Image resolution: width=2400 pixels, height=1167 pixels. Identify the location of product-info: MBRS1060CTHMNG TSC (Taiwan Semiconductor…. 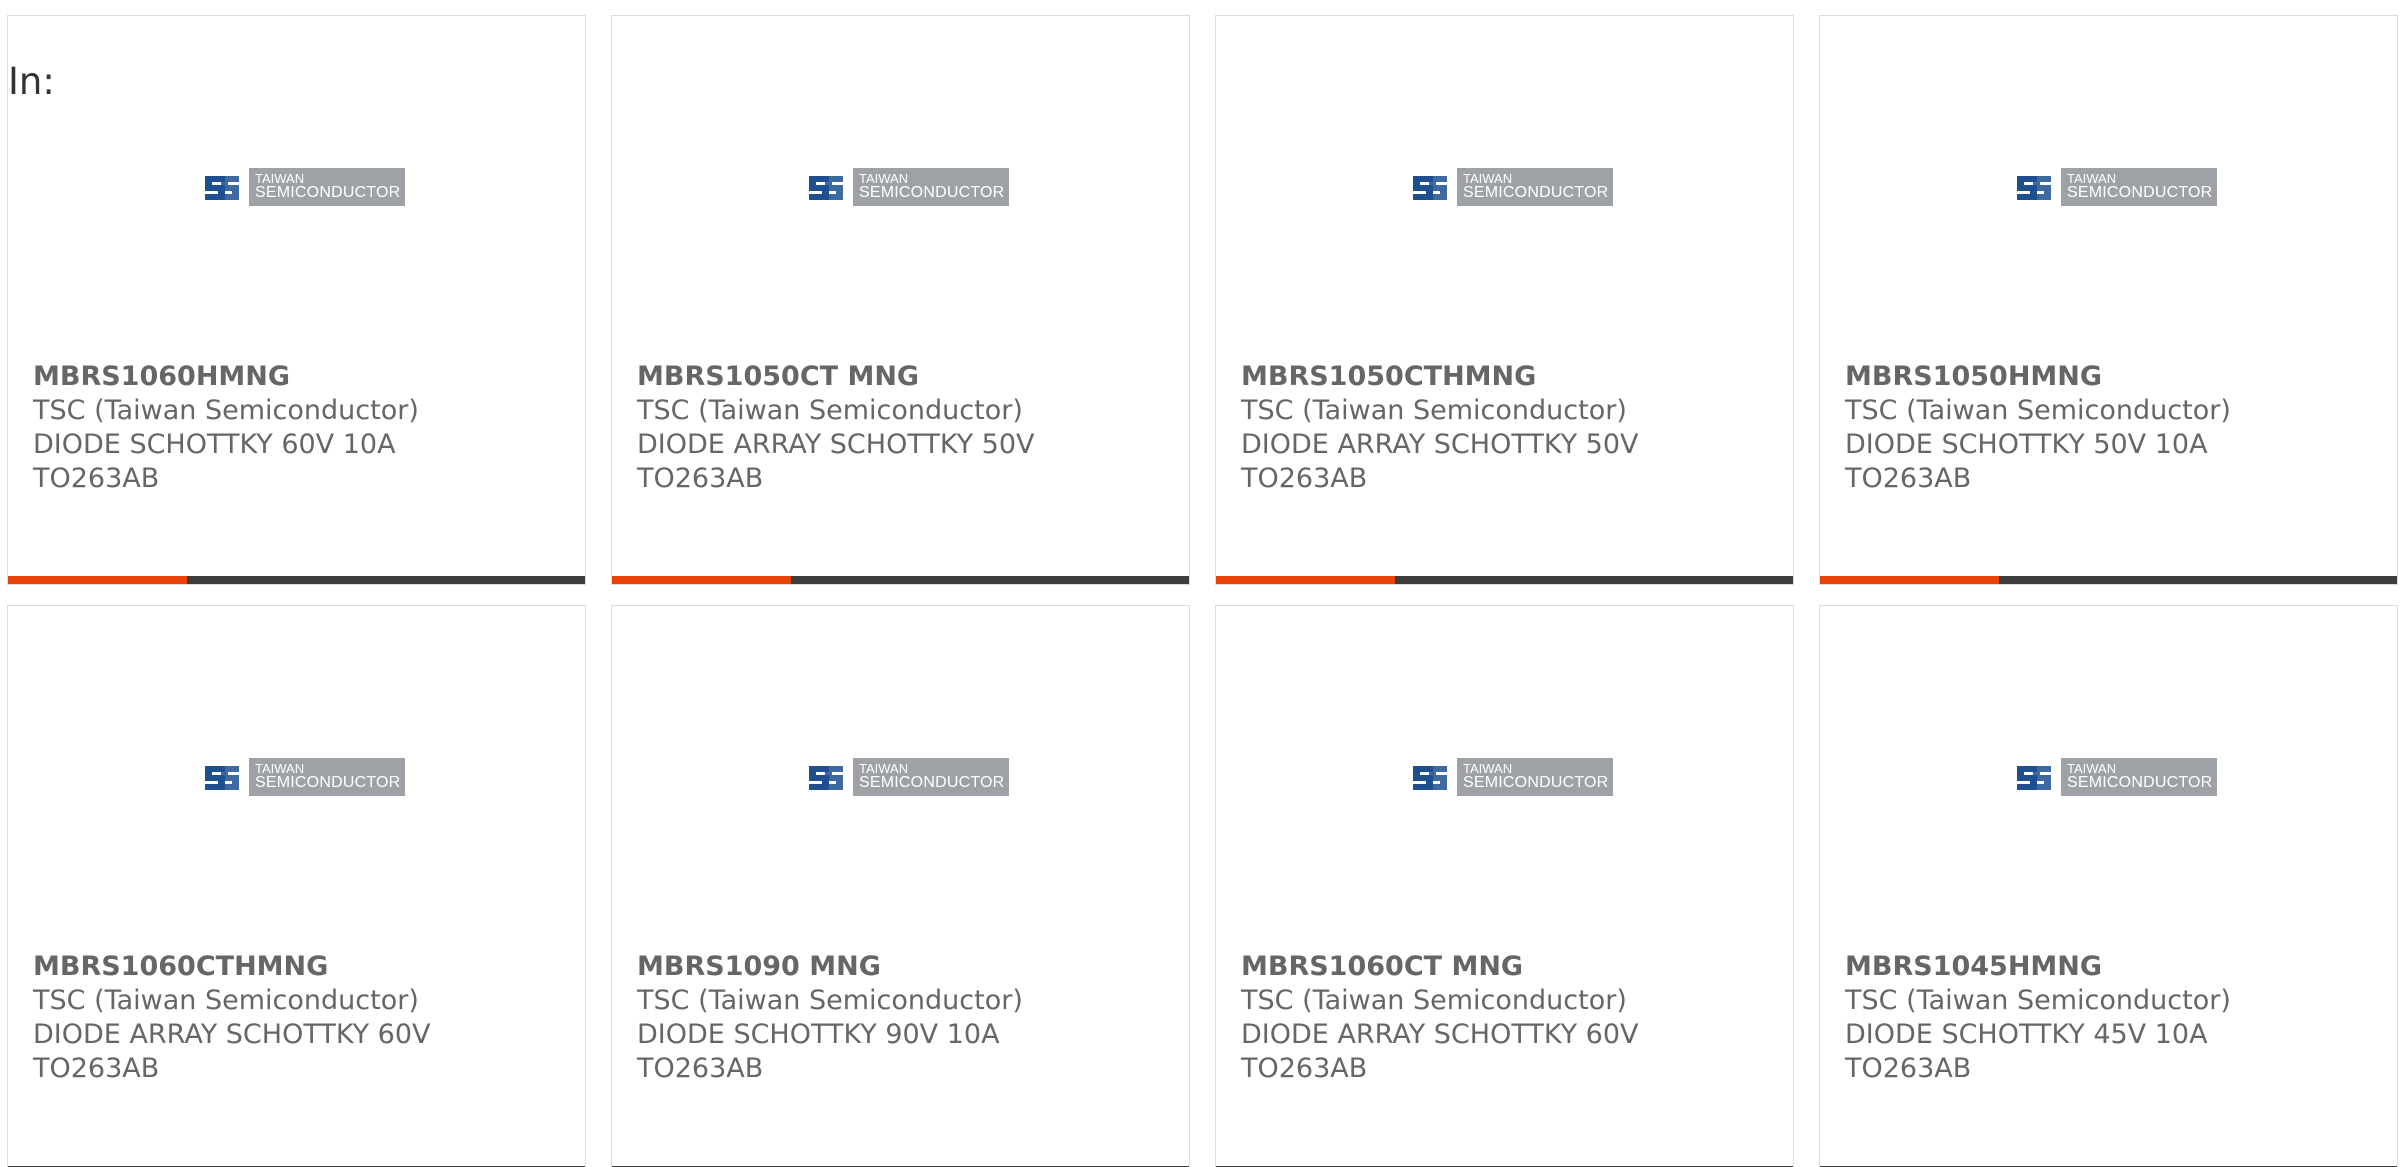
(253, 1018).